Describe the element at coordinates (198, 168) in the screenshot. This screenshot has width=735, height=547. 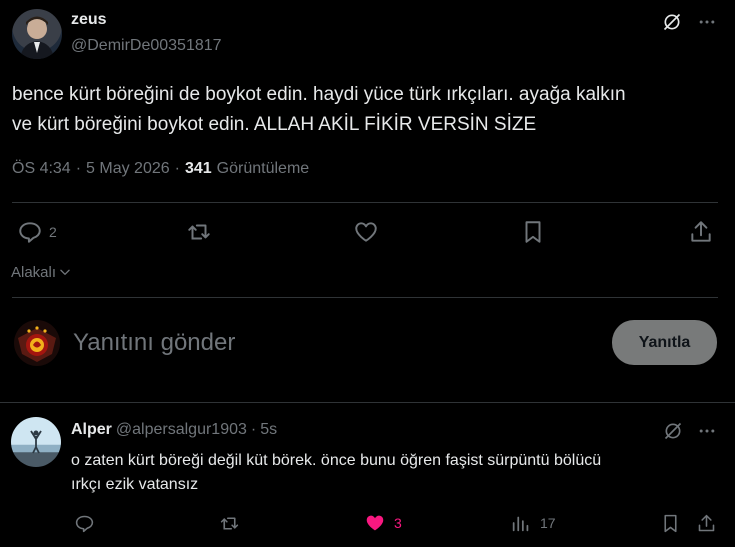
I see `view-count: 341` at that location.